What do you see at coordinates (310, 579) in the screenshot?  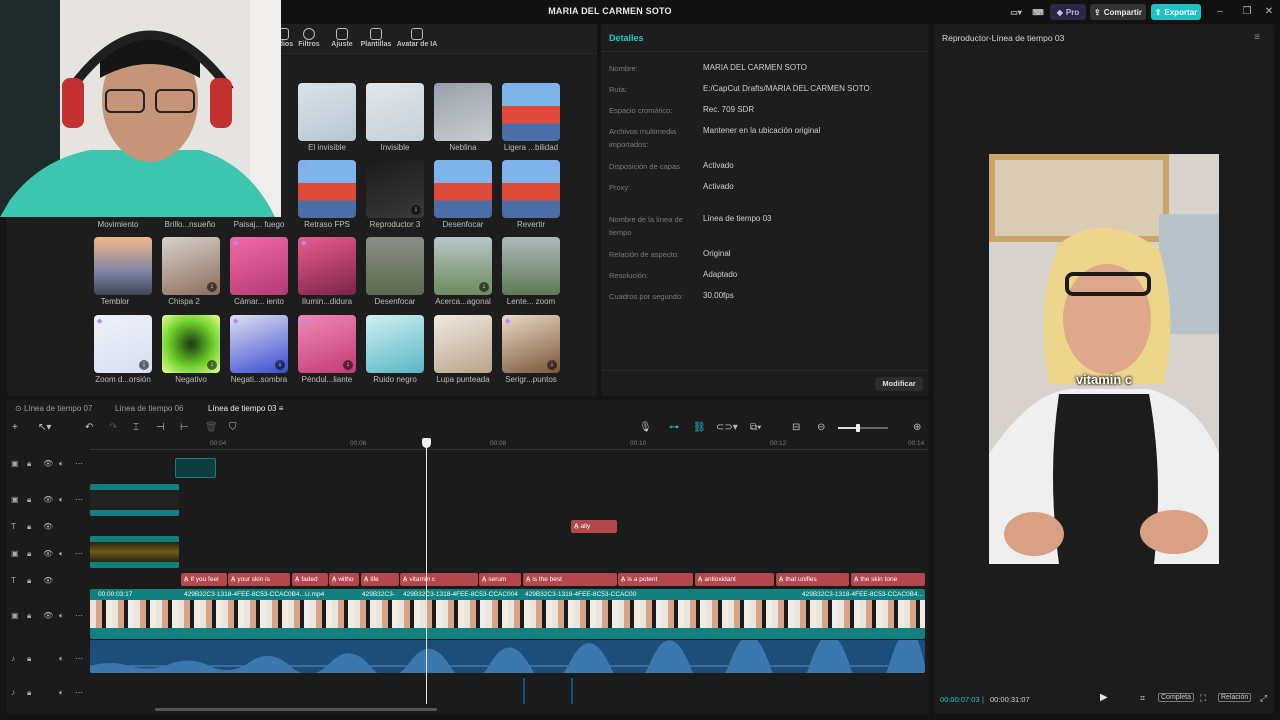 I see `text-clip: A̲ faded` at bounding box center [310, 579].